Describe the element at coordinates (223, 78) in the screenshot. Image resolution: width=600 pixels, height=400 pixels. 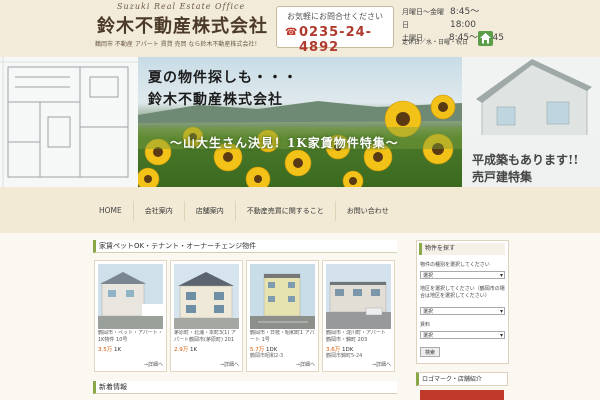
I see `banner-headline: 夏の物件探しも・・・` at that location.